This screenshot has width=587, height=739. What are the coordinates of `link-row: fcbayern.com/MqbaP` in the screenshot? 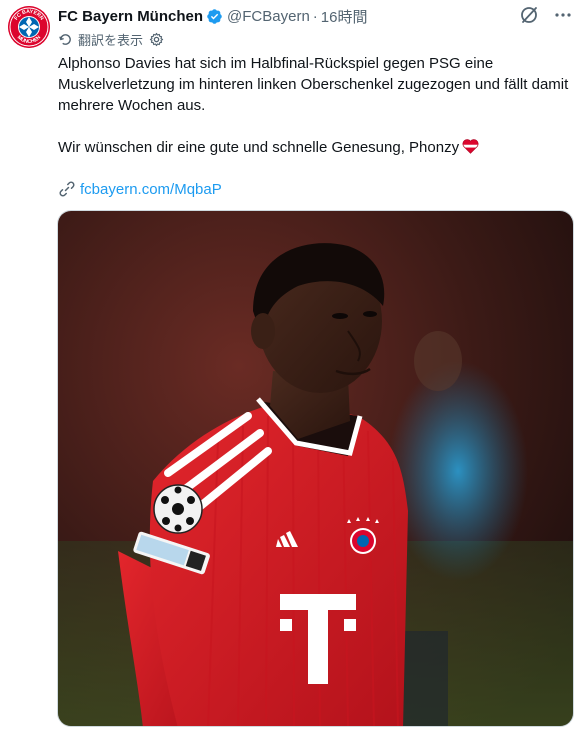 It's located at (140, 189).